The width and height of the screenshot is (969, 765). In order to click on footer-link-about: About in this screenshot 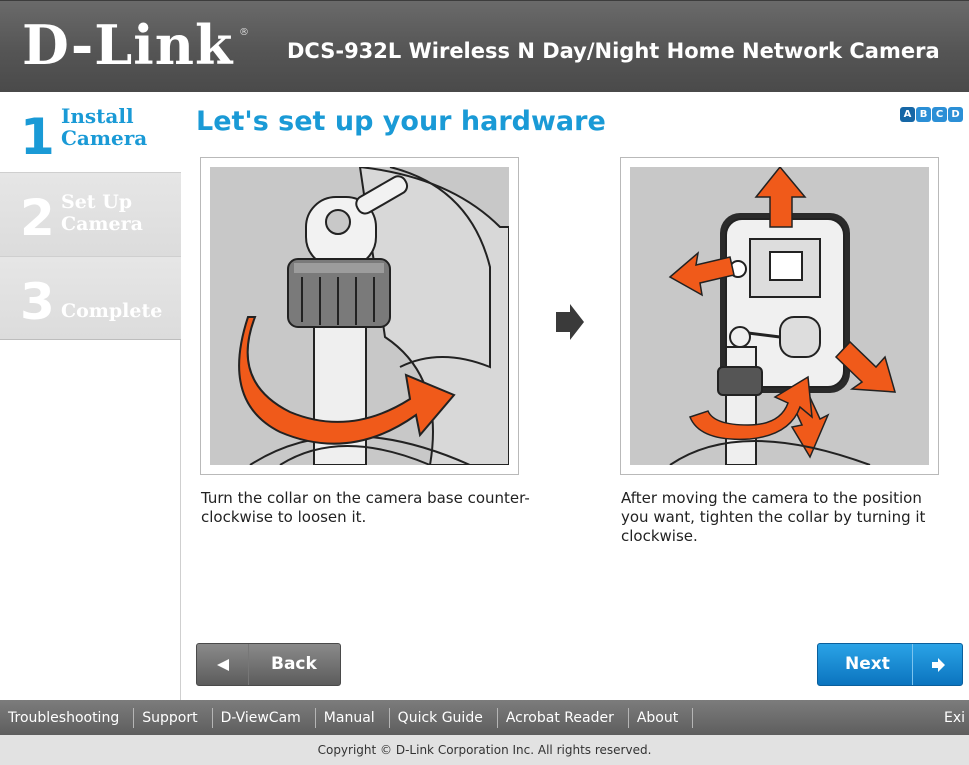, I will do `click(661, 717)`.